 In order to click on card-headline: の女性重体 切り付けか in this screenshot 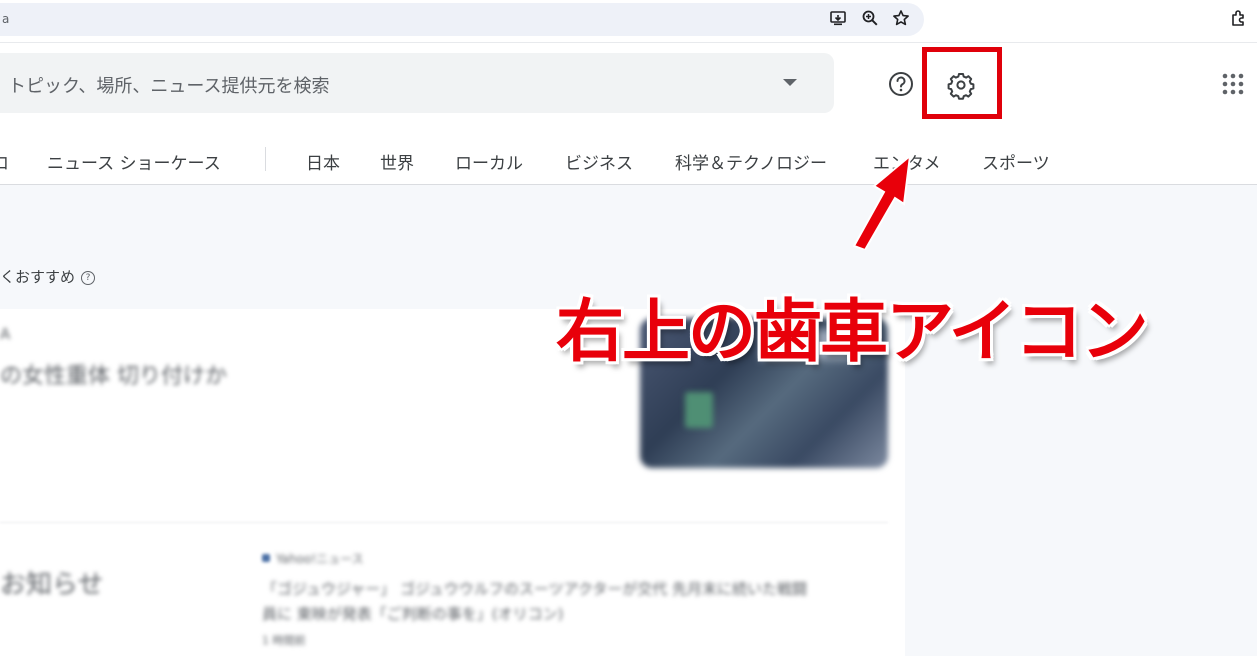, I will do `click(113, 374)`.